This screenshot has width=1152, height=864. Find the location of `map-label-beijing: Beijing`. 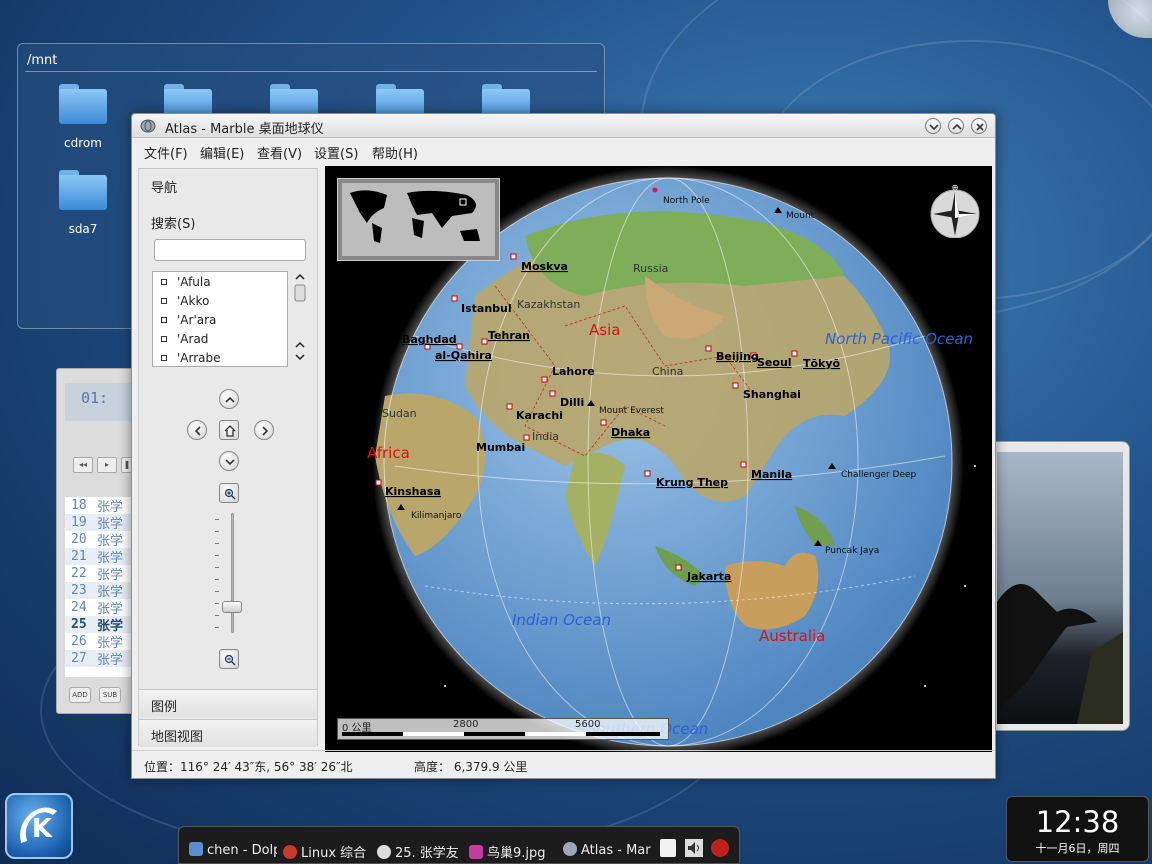

map-label-beijing: Beijing is located at coordinates (737, 356).